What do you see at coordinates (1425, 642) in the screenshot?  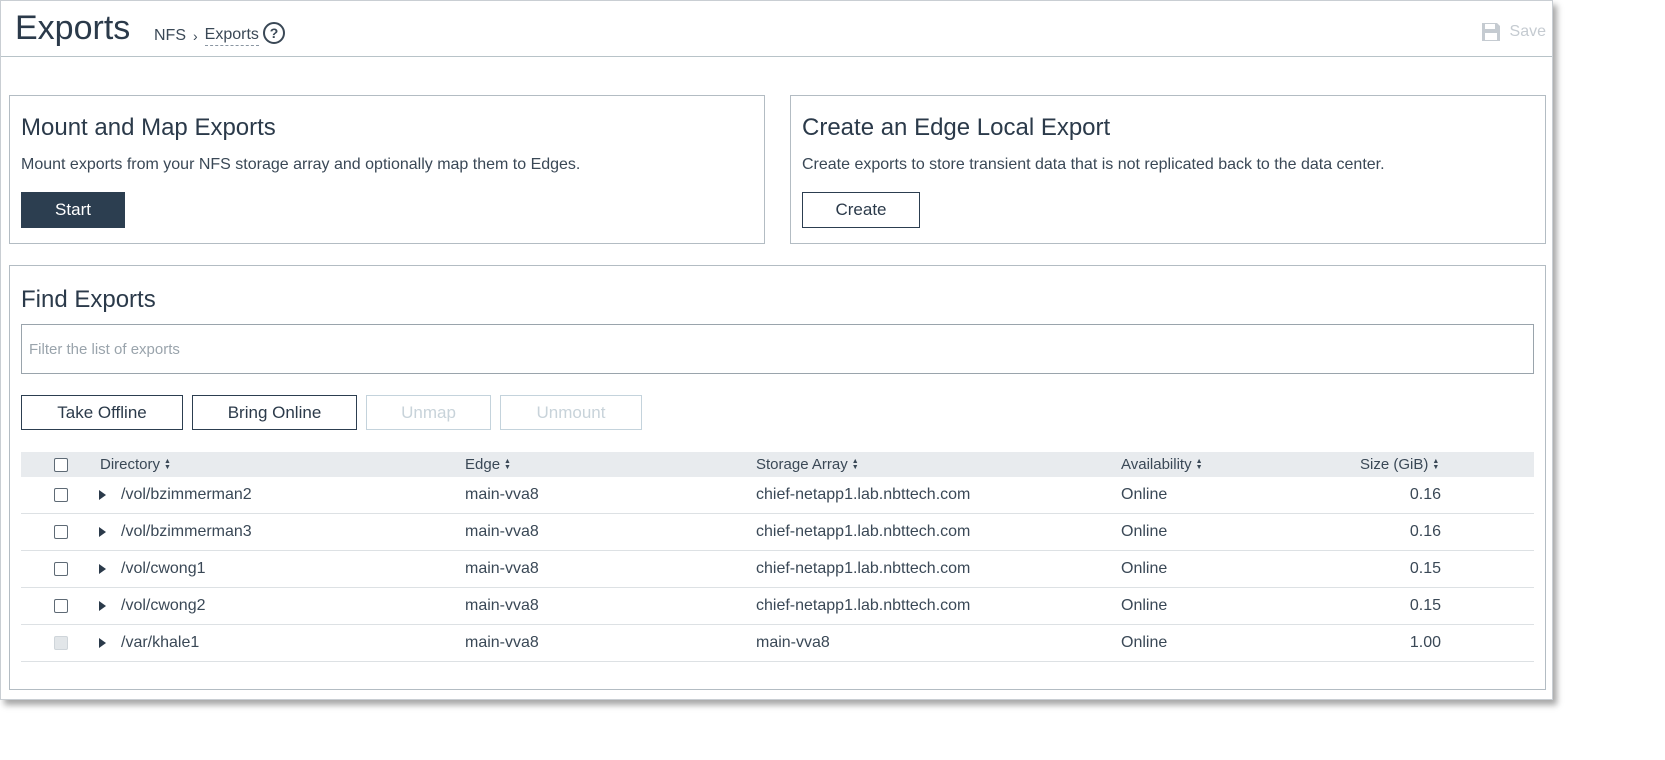 I see `cell-size: 1.00` at bounding box center [1425, 642].